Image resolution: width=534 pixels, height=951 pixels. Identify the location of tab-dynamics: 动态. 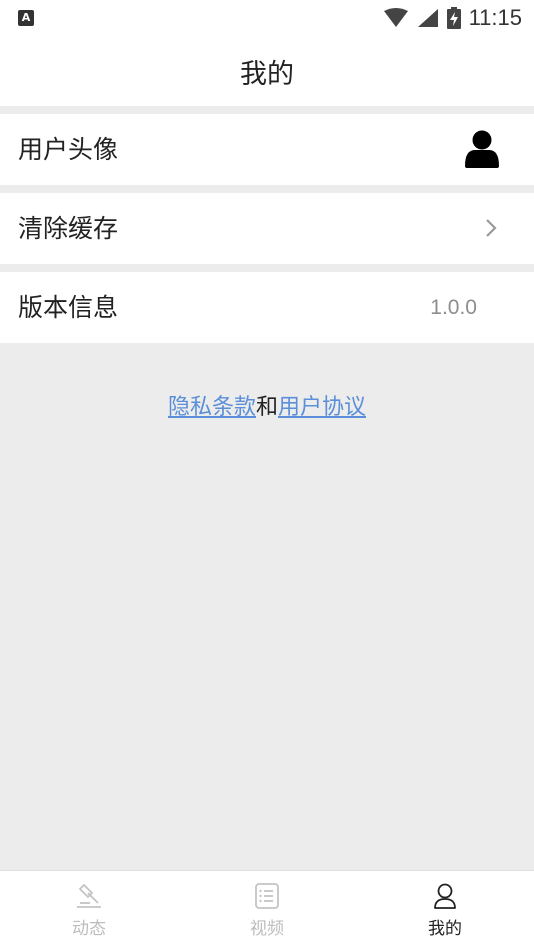
(89, 911).